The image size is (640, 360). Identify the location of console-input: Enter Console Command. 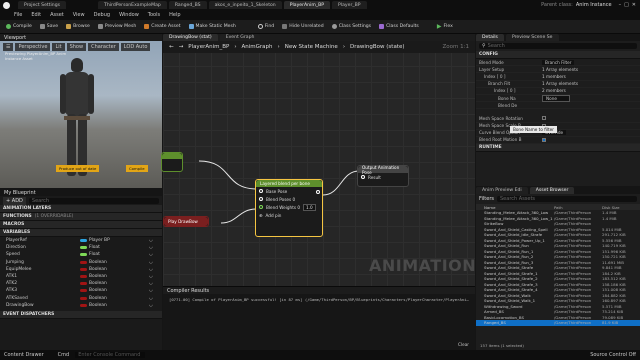
(110, 355).